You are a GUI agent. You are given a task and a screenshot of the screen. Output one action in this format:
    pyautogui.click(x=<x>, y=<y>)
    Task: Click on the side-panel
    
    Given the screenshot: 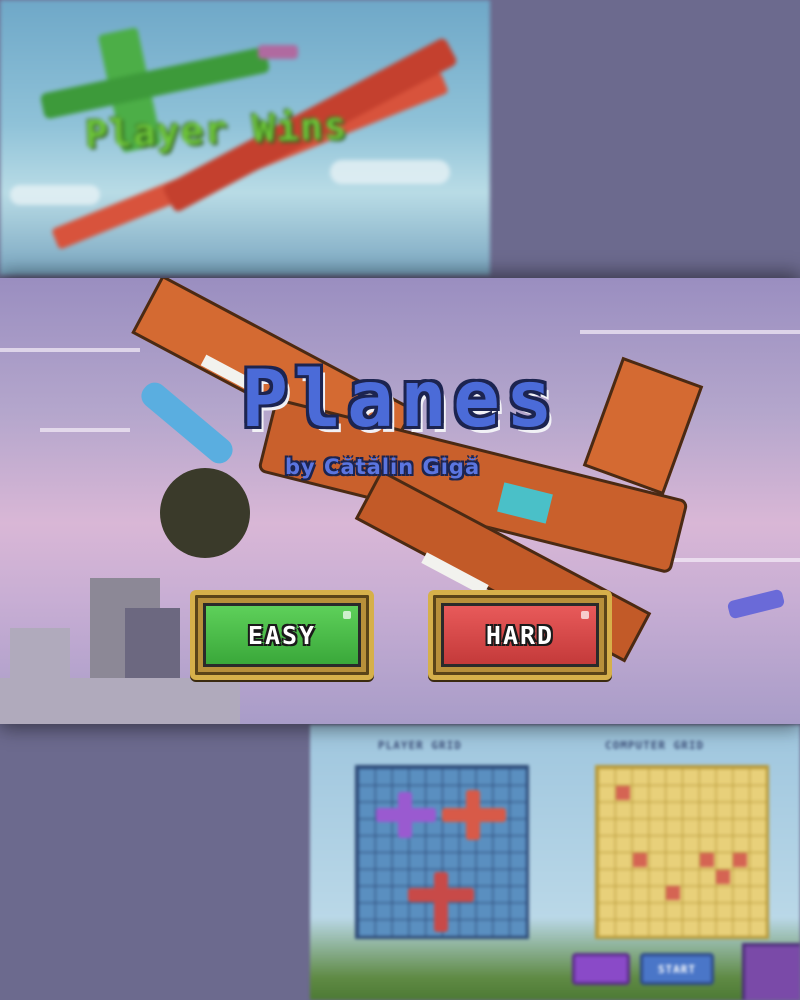 What is the action you would take?
    pyautogui.click(x=771, y=971)
    